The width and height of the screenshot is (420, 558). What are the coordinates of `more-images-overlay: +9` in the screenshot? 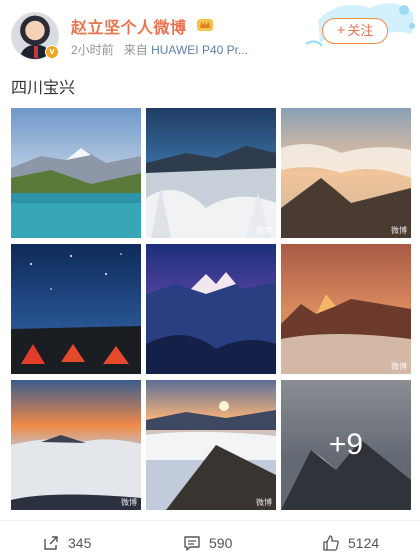 It's located at (346, 445).